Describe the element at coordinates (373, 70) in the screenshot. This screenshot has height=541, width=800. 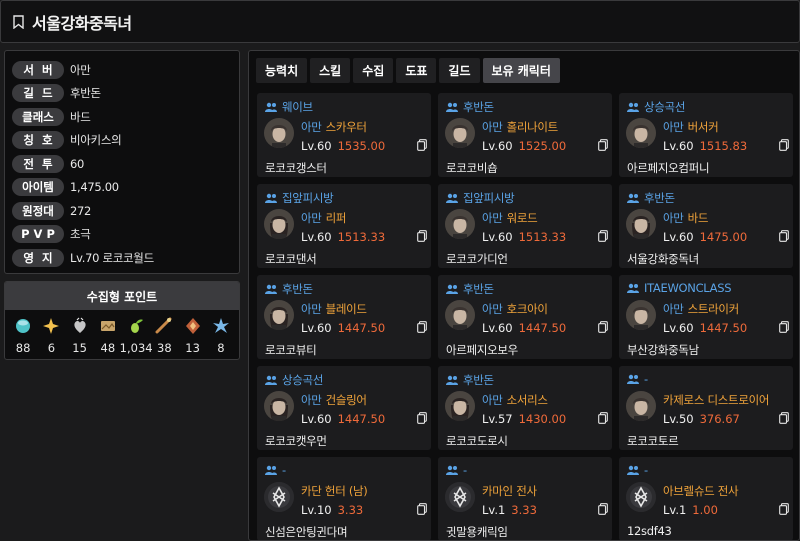
I see `tab-2: 수집` at that location.